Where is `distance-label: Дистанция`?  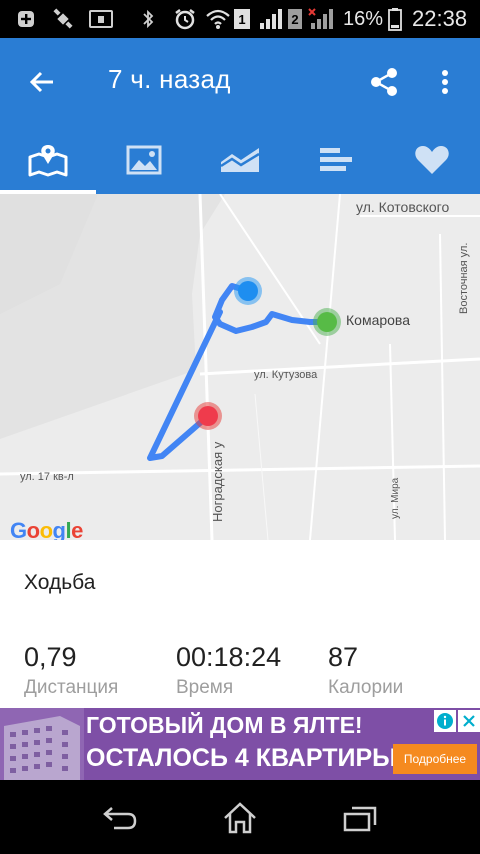 distance-label: Дистанция is located at coordinates (71, 687).